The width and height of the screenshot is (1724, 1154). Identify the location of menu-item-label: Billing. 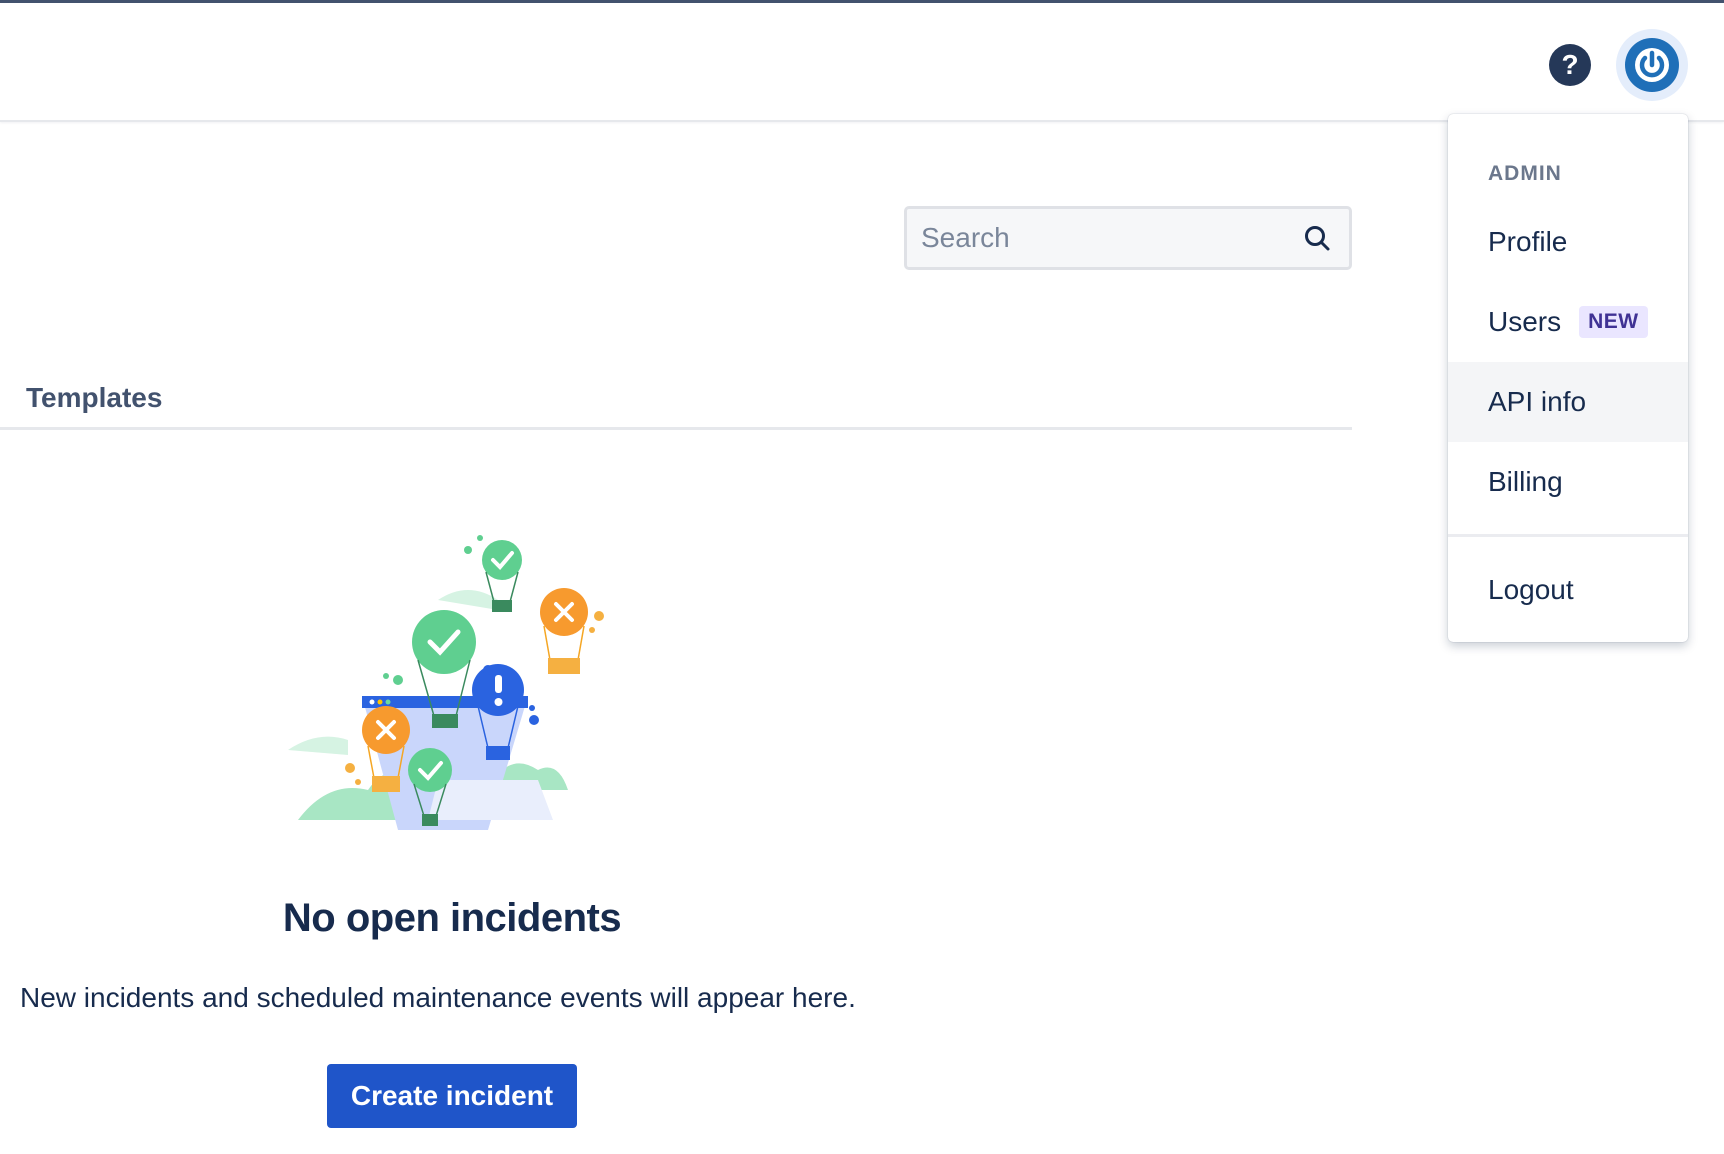
(1525, 481).